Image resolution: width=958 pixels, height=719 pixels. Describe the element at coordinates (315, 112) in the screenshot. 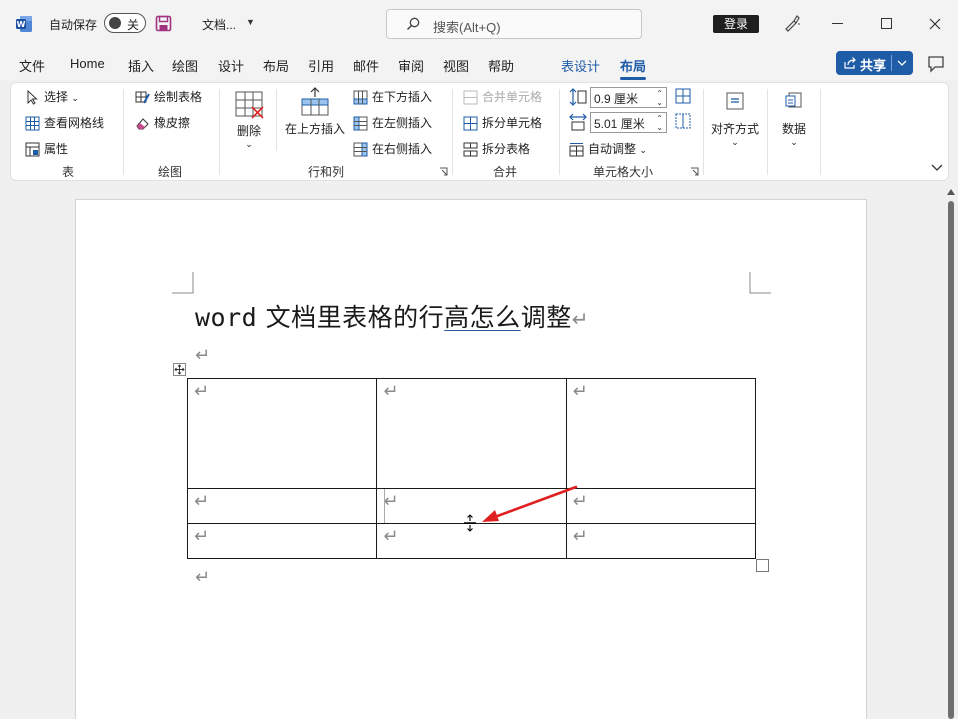

I see `insert-above-button: 在上方插入` at that location.